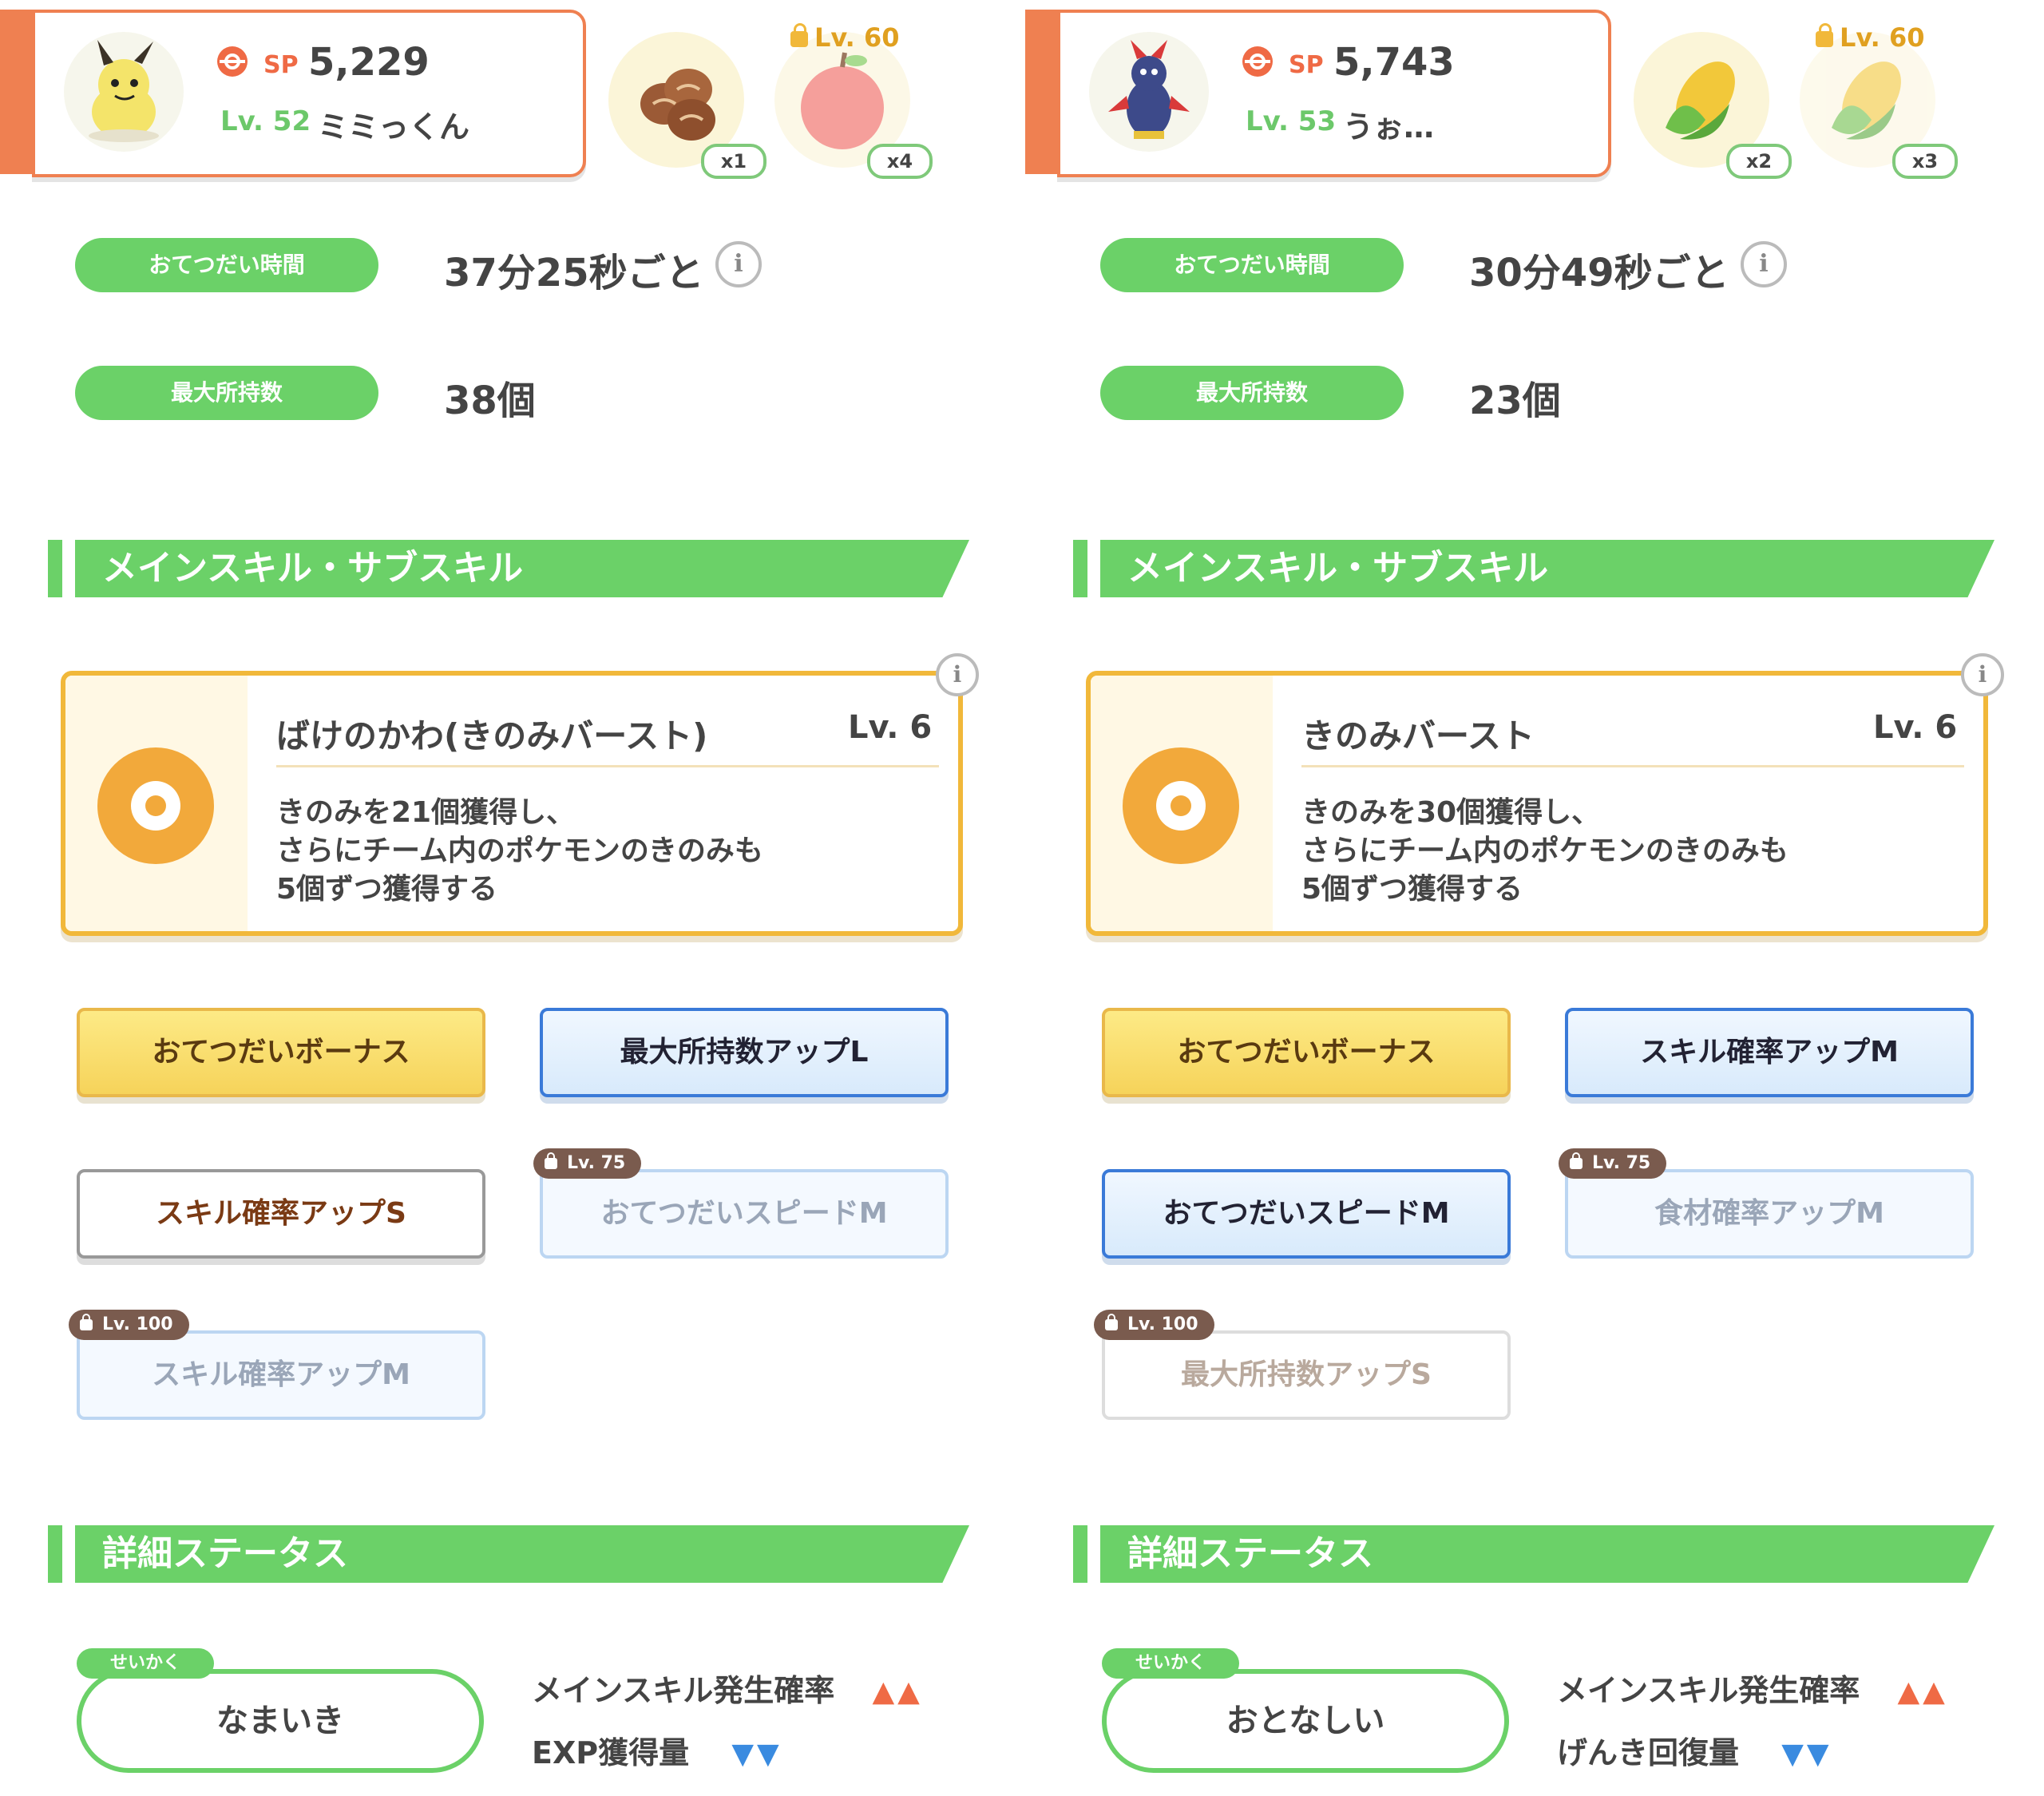  Describe the element at coordinates (1305, 1721) in the screenshot. I see `nature-box: おとなしい` at that location.